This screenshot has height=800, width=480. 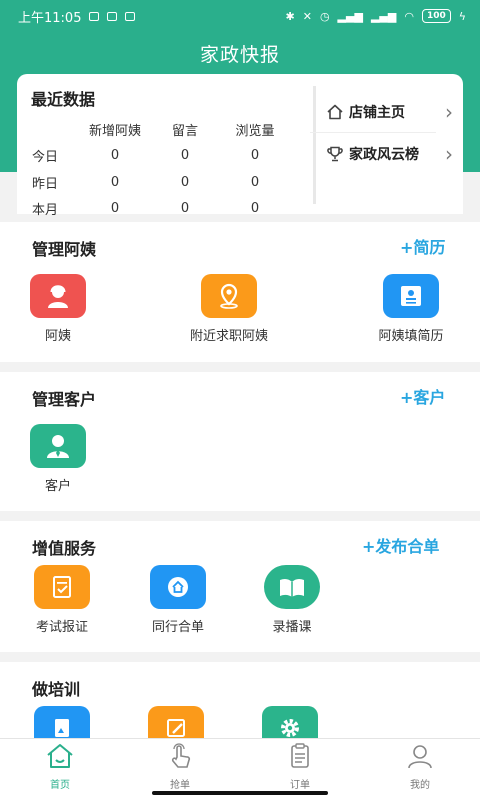 I want to click on mute-icon: ✕, so click(x=307, y=16).